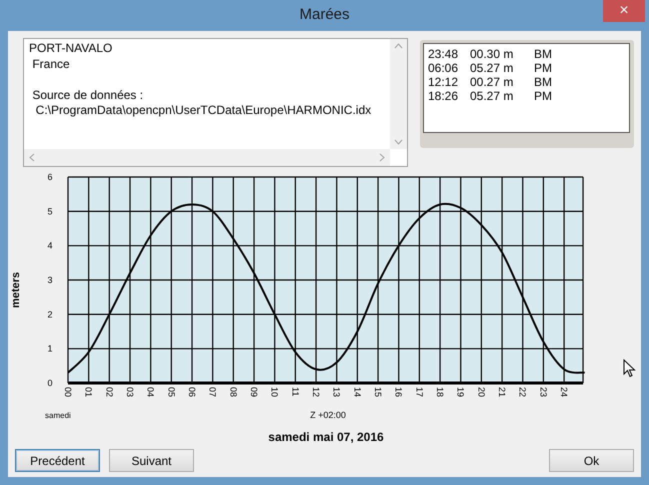 This screenshot has width=649, height=485. I want to click on dialog-button: Suivant, so click(151, 460).